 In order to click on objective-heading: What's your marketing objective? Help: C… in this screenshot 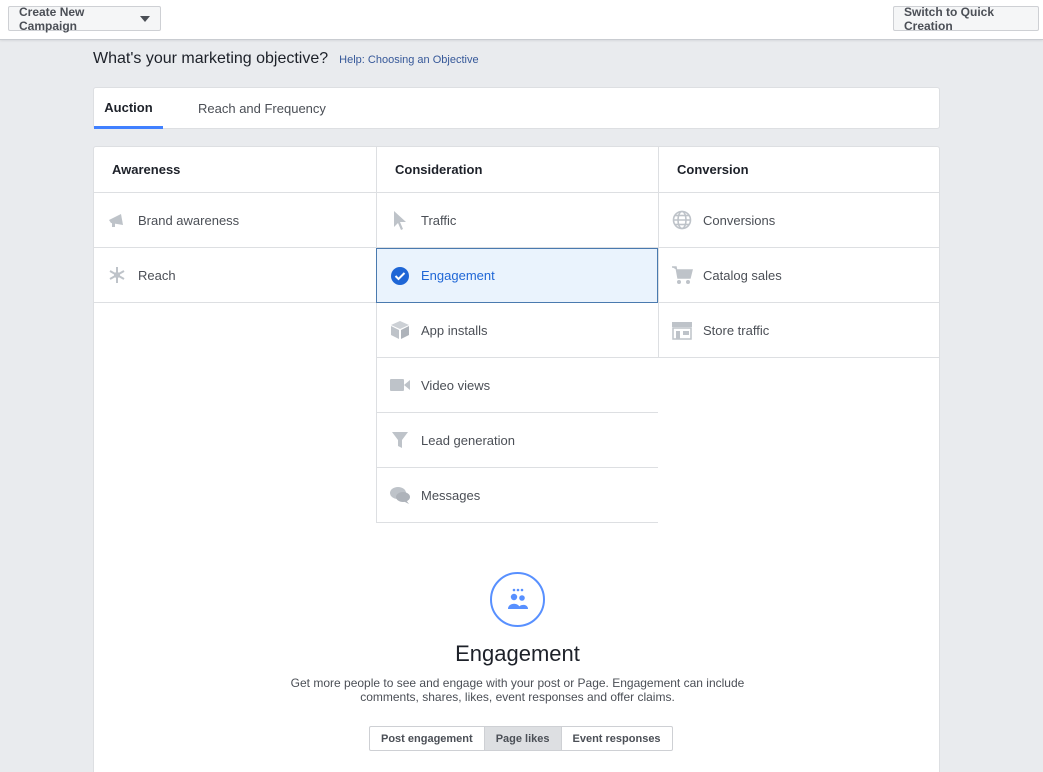, I will do `click(286, 59)`.